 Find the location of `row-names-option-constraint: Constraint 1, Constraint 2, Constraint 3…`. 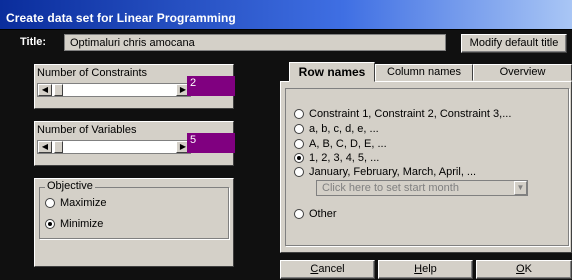

row-names-option-constraint: Constraint 1, Constraint 2, Constraint 3… is located at coordinates (402, 114).